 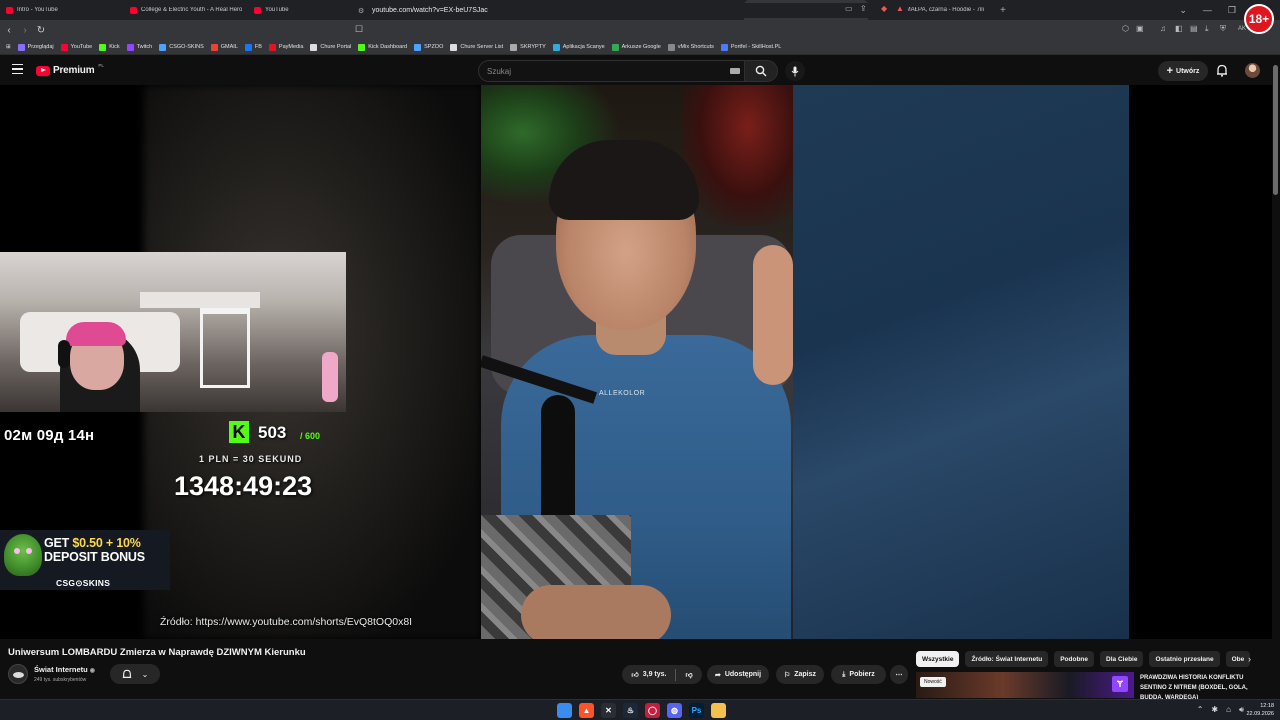 I want to click on bookmark-label: SKRYPTY, so click(x=533, y=47).